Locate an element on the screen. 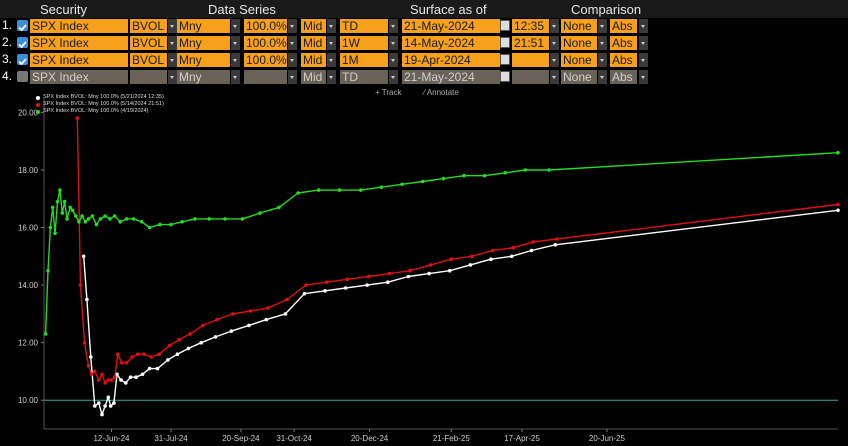  security-field: SPX Index is located at coordinates (79, 43).